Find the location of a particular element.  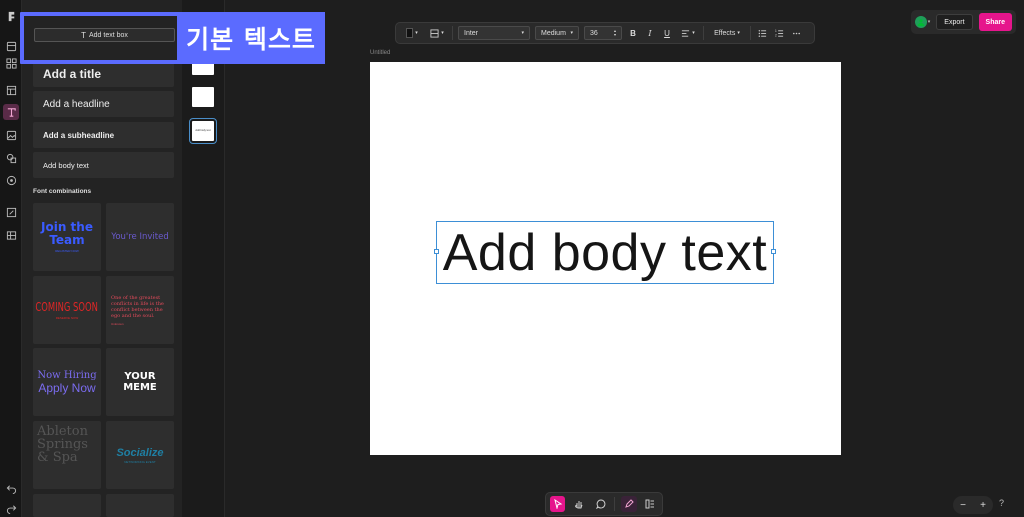

page-thumbnail-selected: Add body text is located at coordinates (203, 131).